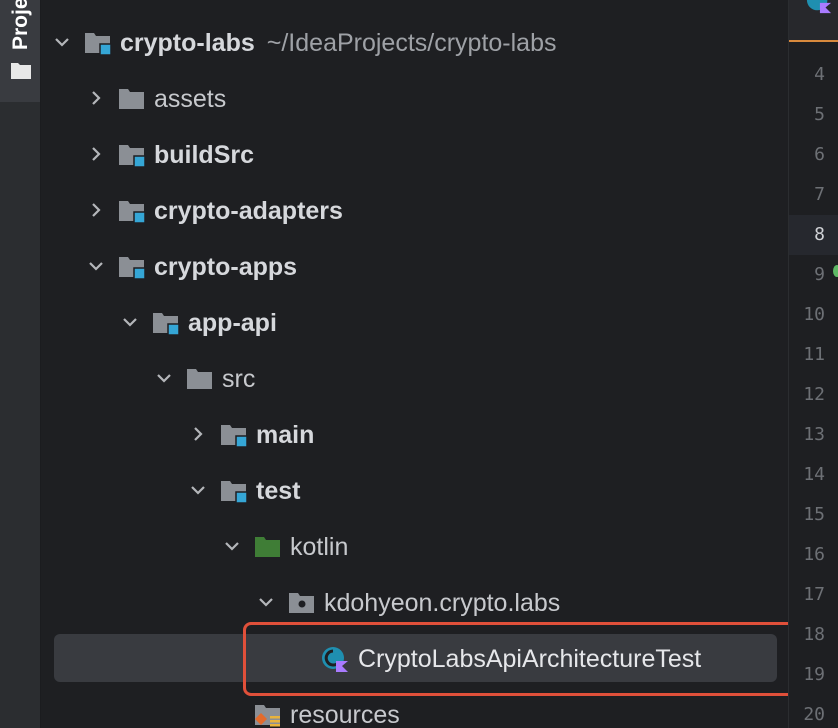 This screenshot has width=838, height=728. What do you see at coordinates (301, 603) in the screenshot?
I see `package-icon` at bounding box center [301, 603].